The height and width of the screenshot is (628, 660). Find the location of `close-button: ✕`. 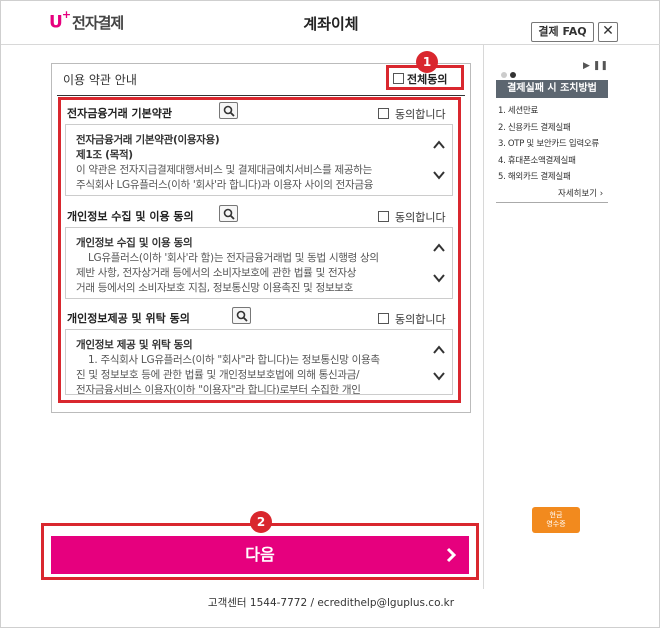

close-button: ✕ is located at coordinates (608, 32).